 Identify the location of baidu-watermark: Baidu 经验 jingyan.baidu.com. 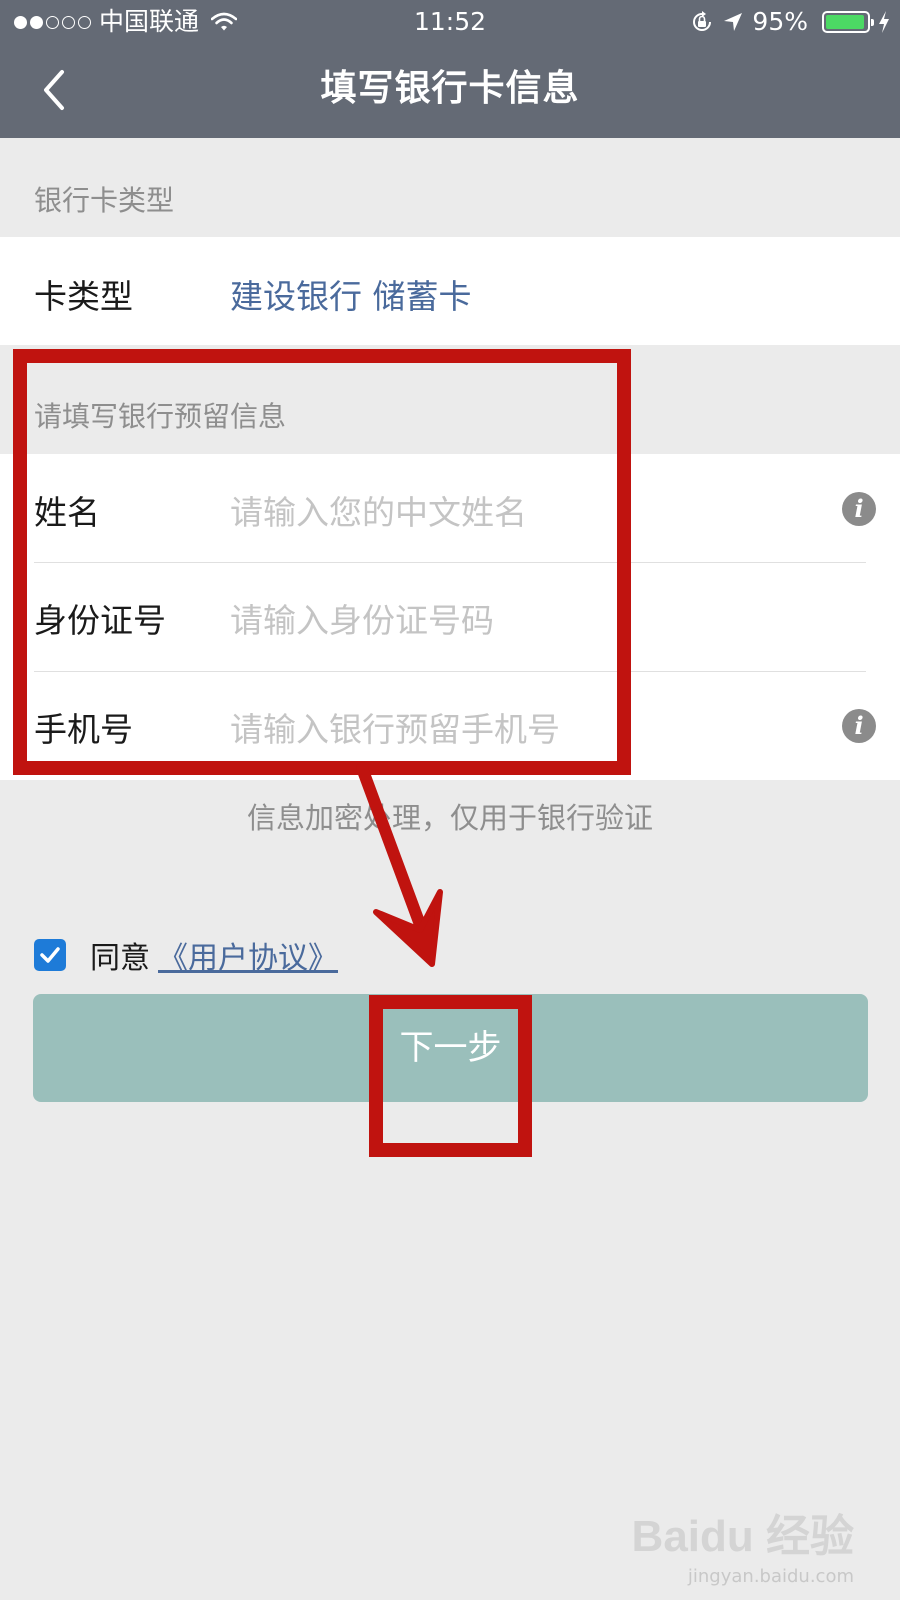
(743, 1543).